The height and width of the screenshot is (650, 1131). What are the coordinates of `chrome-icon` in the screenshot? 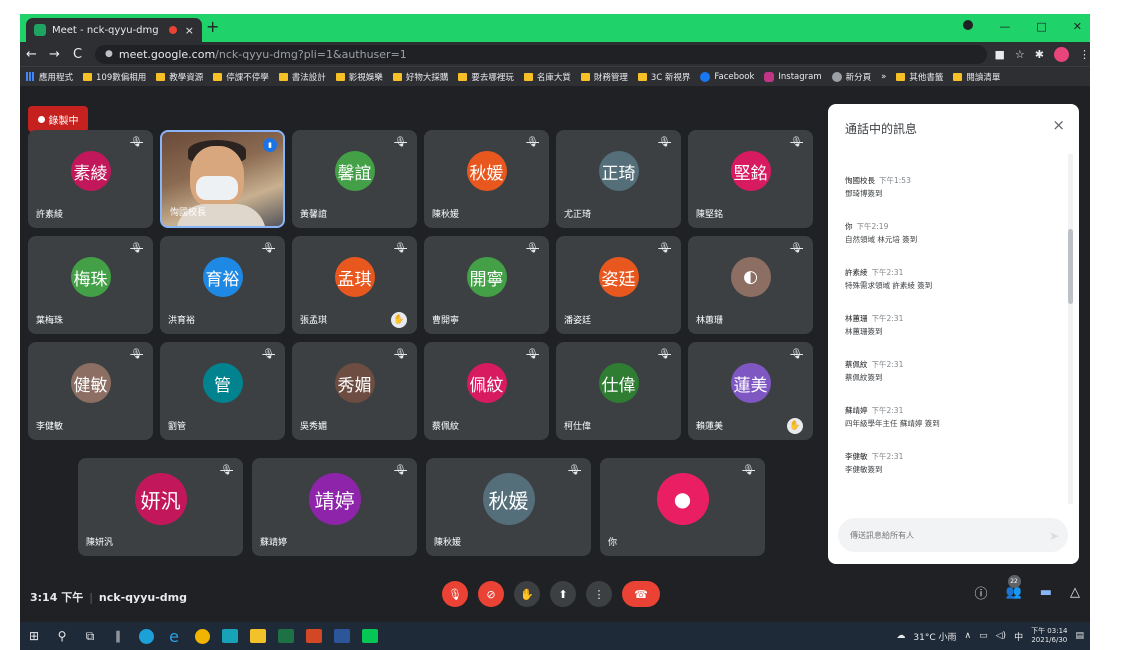 It's located at (202, 636).